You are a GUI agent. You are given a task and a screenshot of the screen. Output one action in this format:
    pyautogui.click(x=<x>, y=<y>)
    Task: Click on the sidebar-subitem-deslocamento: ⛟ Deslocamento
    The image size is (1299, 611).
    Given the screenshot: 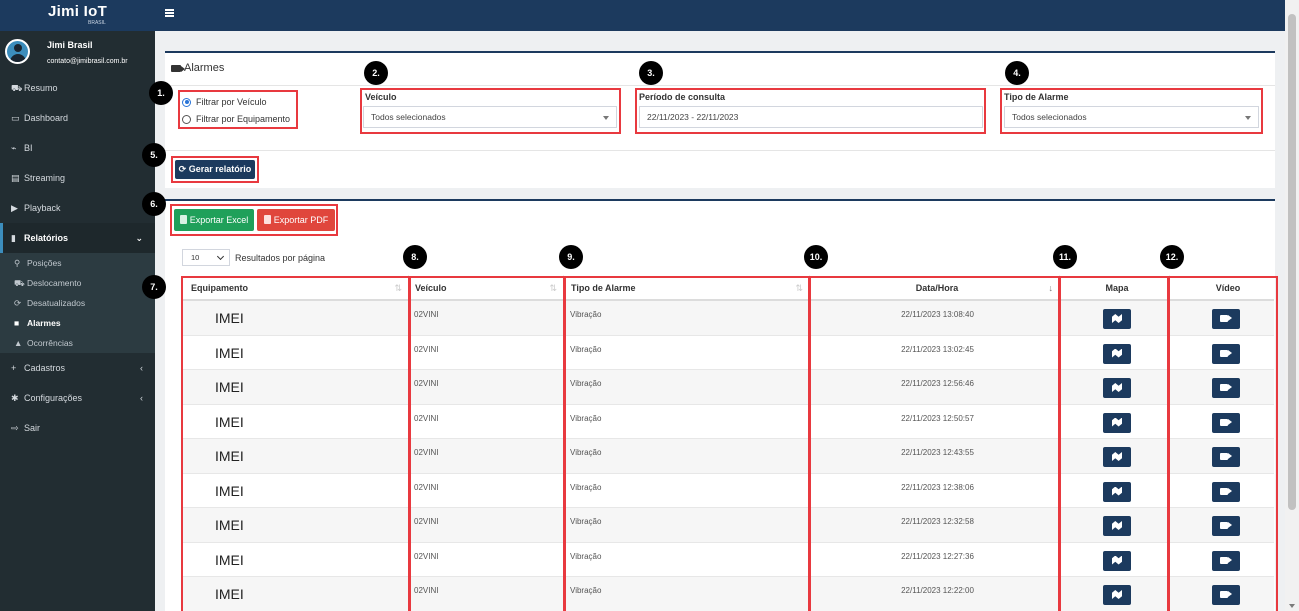 What is the action you would take?
    pyautogui.click(x=77, y=283)
    